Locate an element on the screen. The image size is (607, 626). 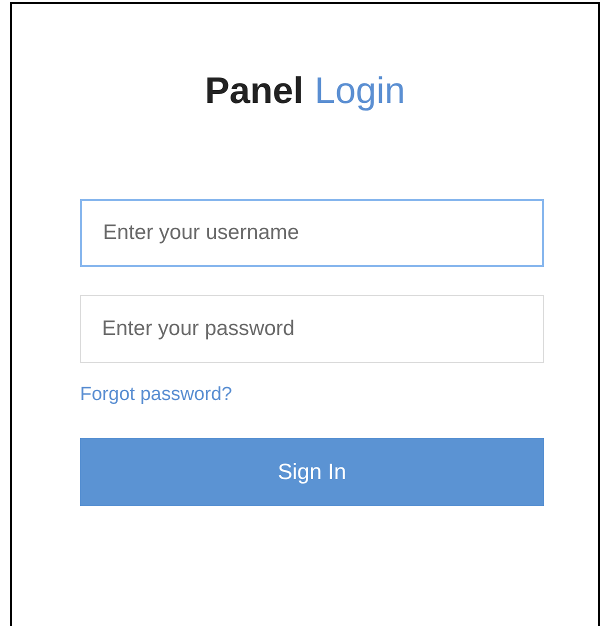
forgot-password-link: Forgot password? is located at coordinates (156, 395).